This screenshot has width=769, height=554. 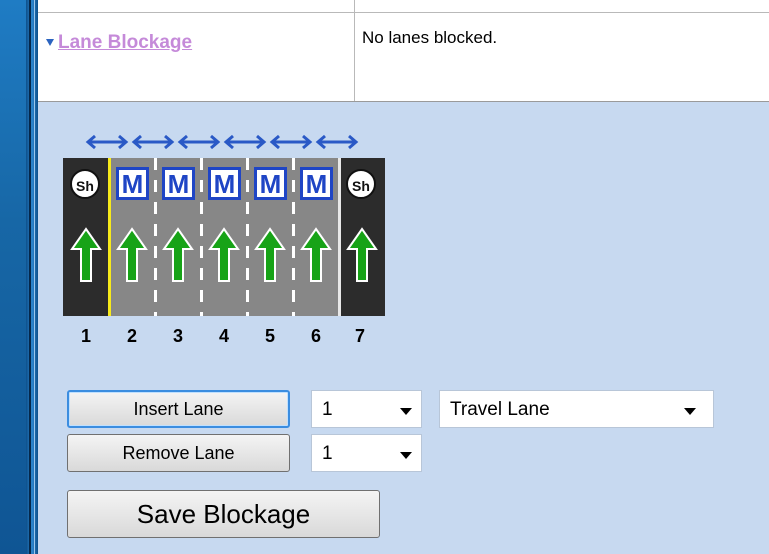 I want to click on lane-type-value: Travel Lane, so click(x=500, y=409).